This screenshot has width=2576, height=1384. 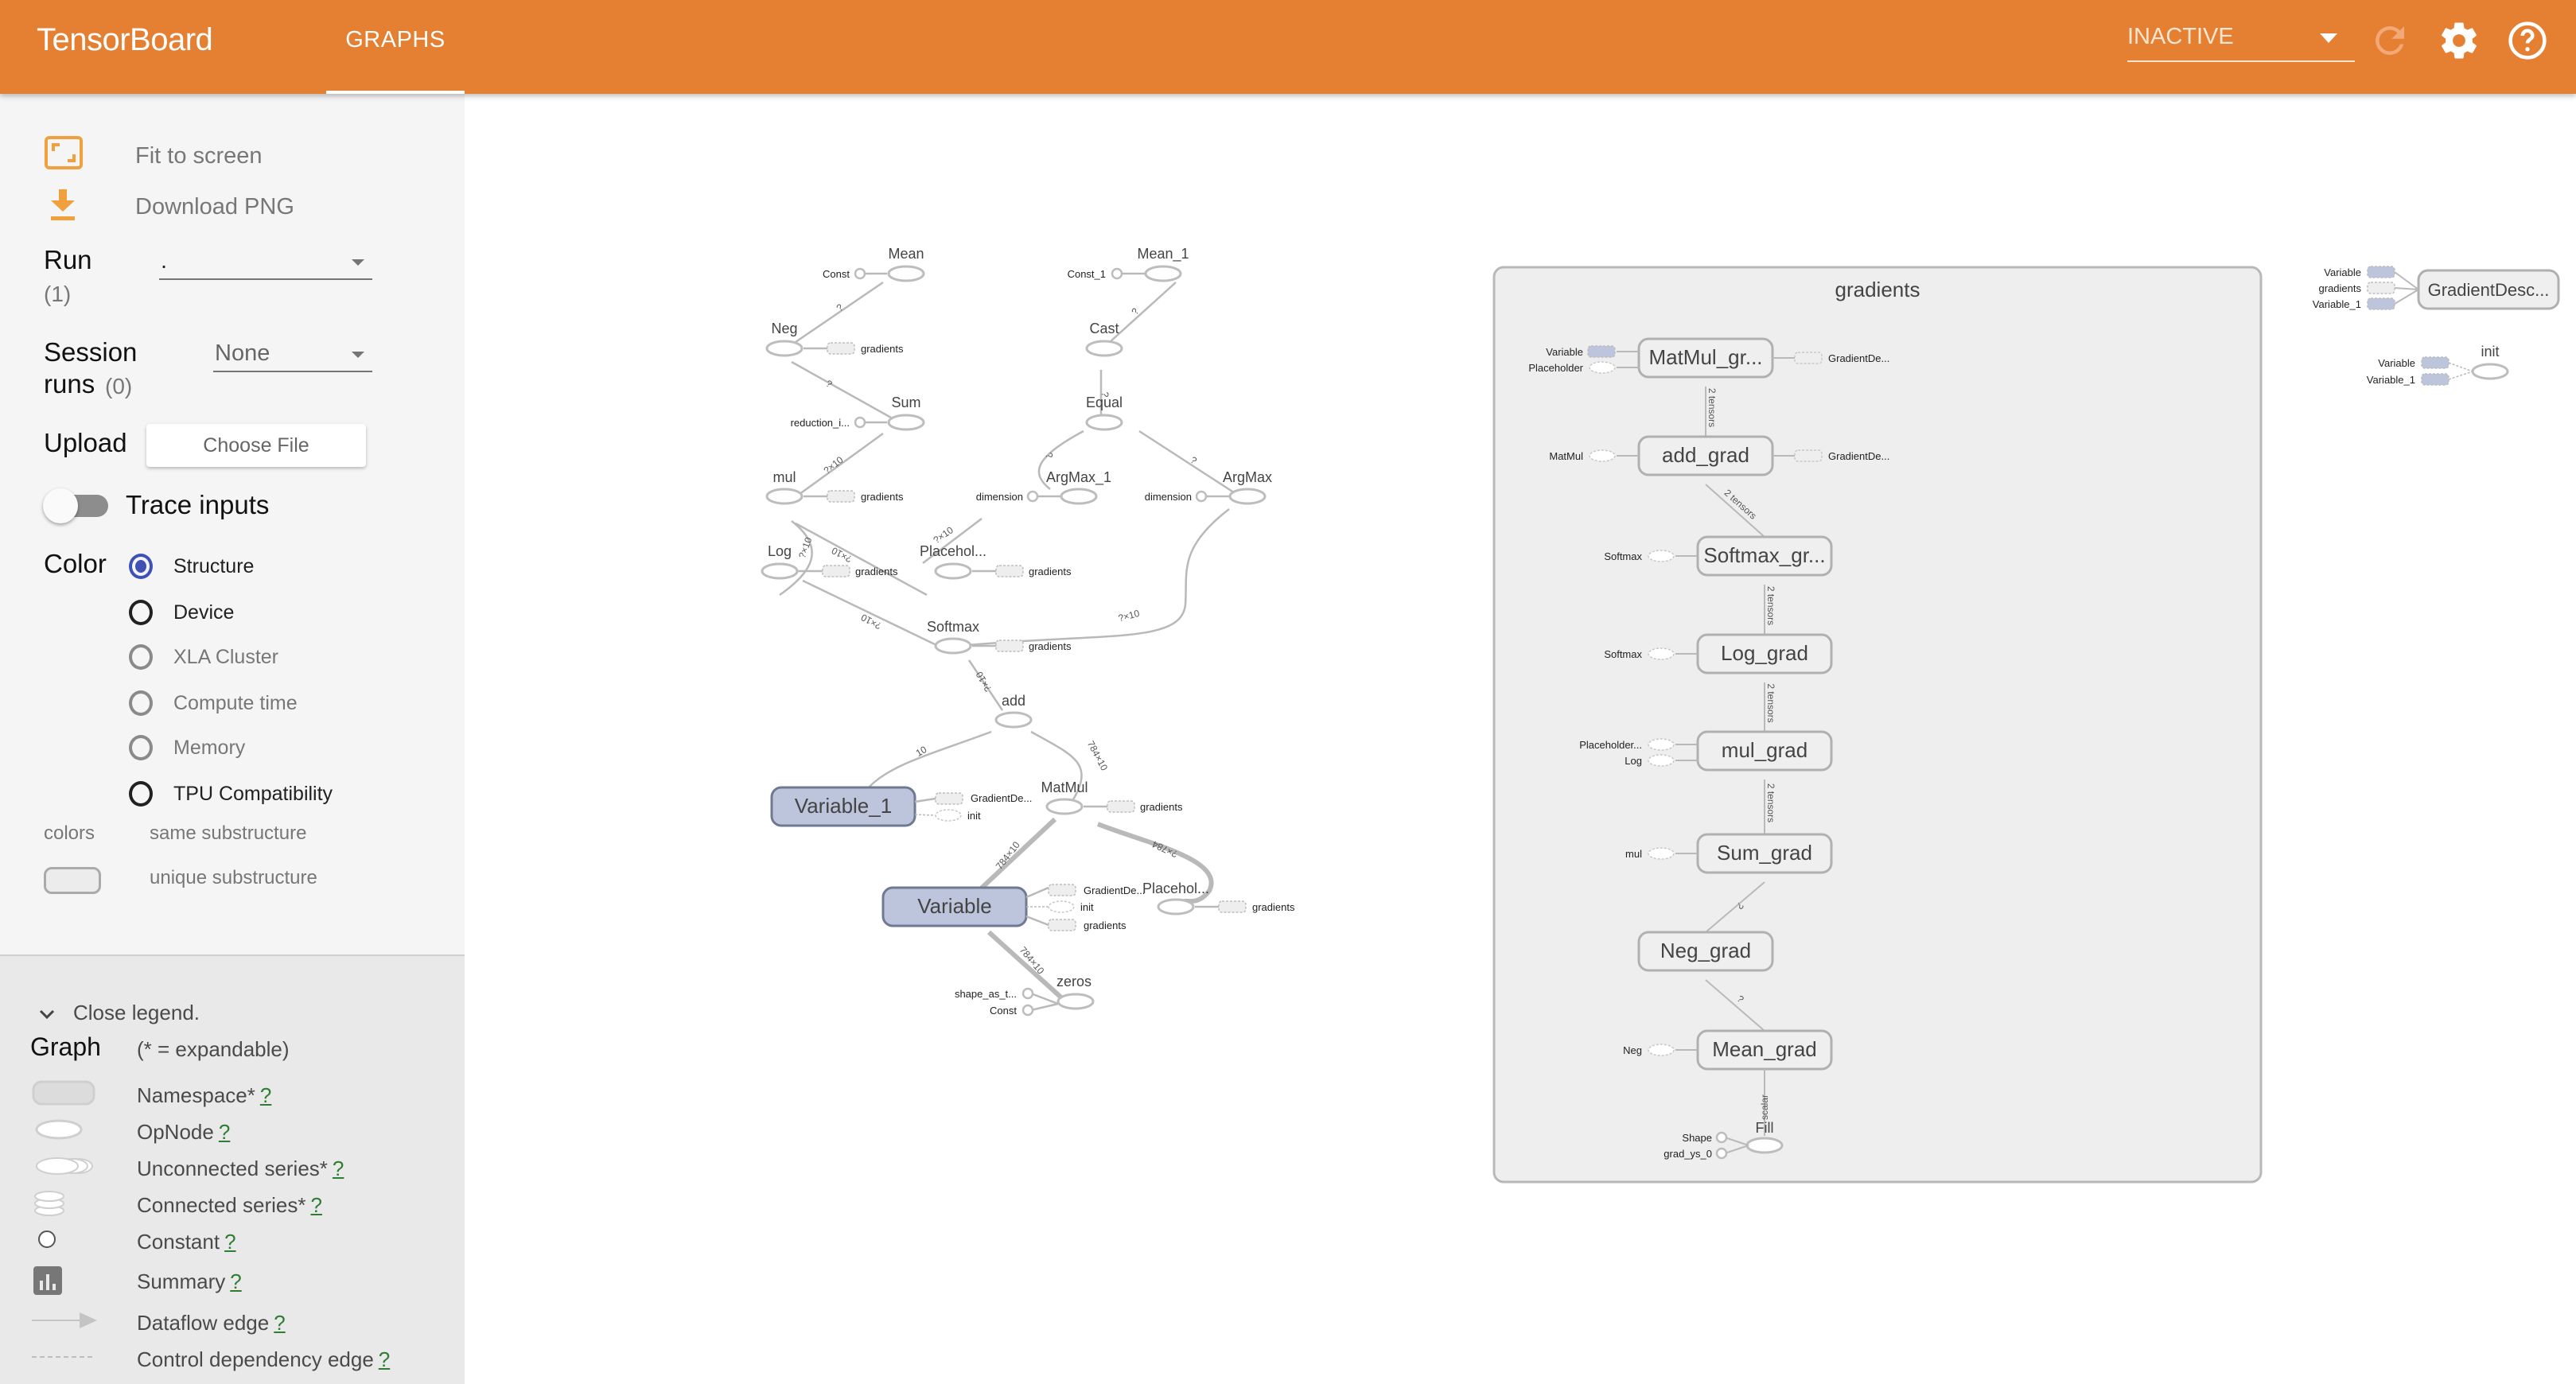 What do you see at coordinates (66, 1046) in the screenshot?
I see `legend-title: Graph` at bounding box center [66, 1046].